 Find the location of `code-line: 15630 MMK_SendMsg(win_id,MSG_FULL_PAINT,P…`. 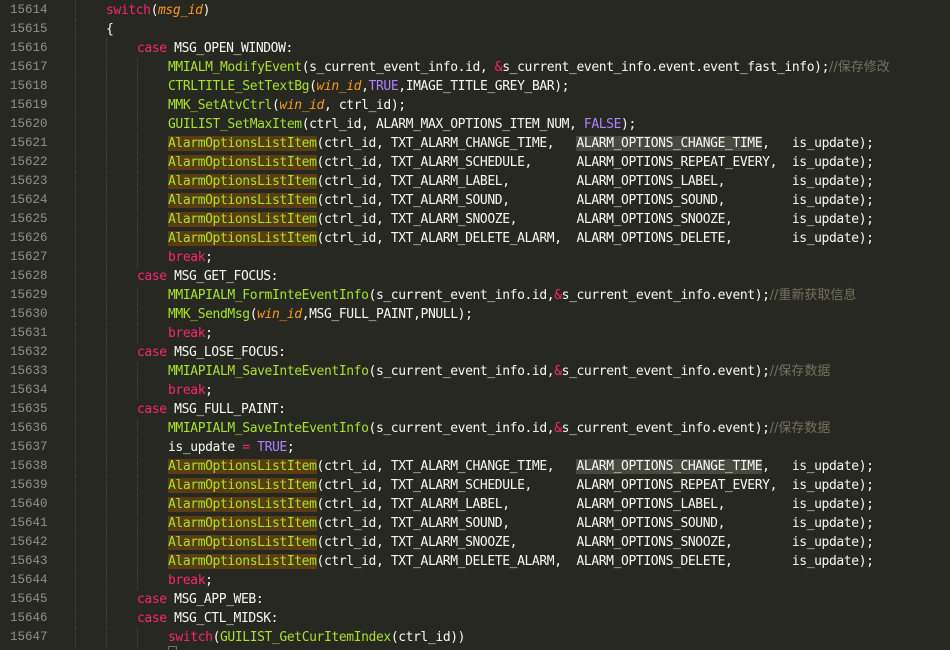

code-line: 15630 MMK_SendMsg(win_id,MSG_FULL_PAINT,P… is located at coordinates (475, 314).